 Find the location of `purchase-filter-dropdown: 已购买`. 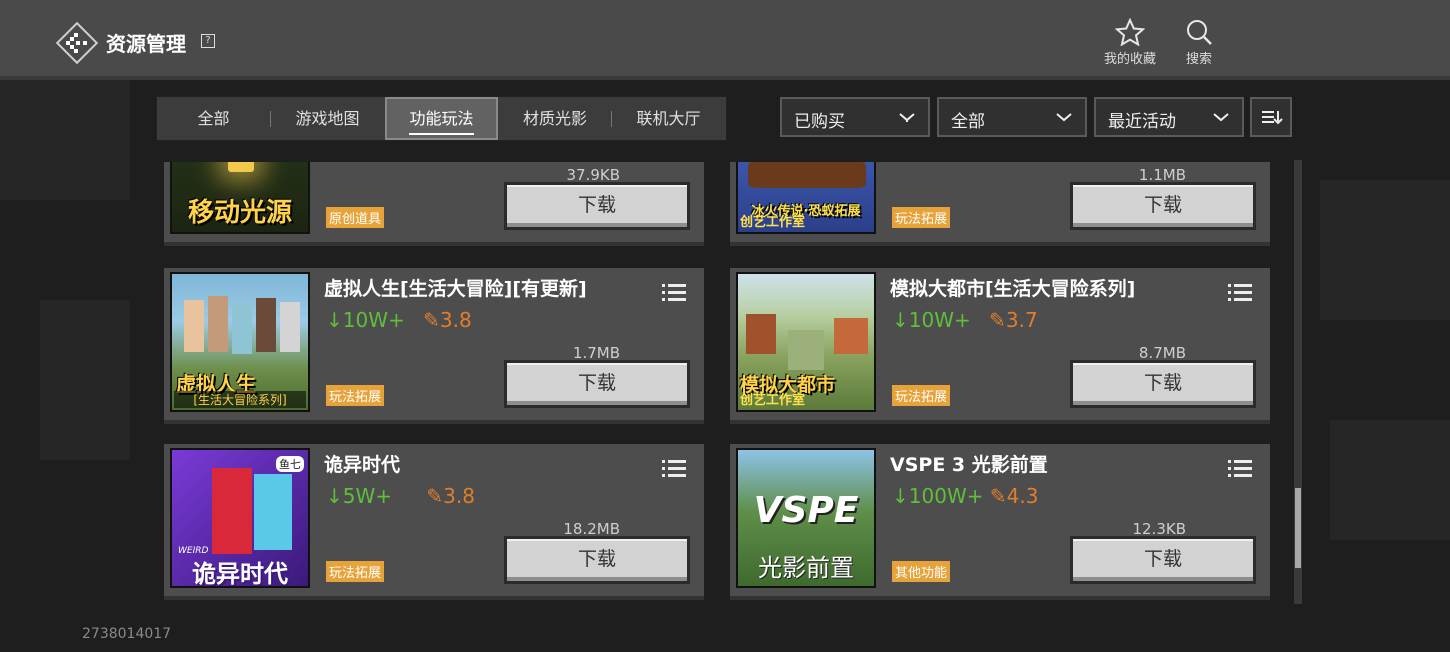

purchase-filter-dropdown: 已购买 is located at coordinates (855, 117).